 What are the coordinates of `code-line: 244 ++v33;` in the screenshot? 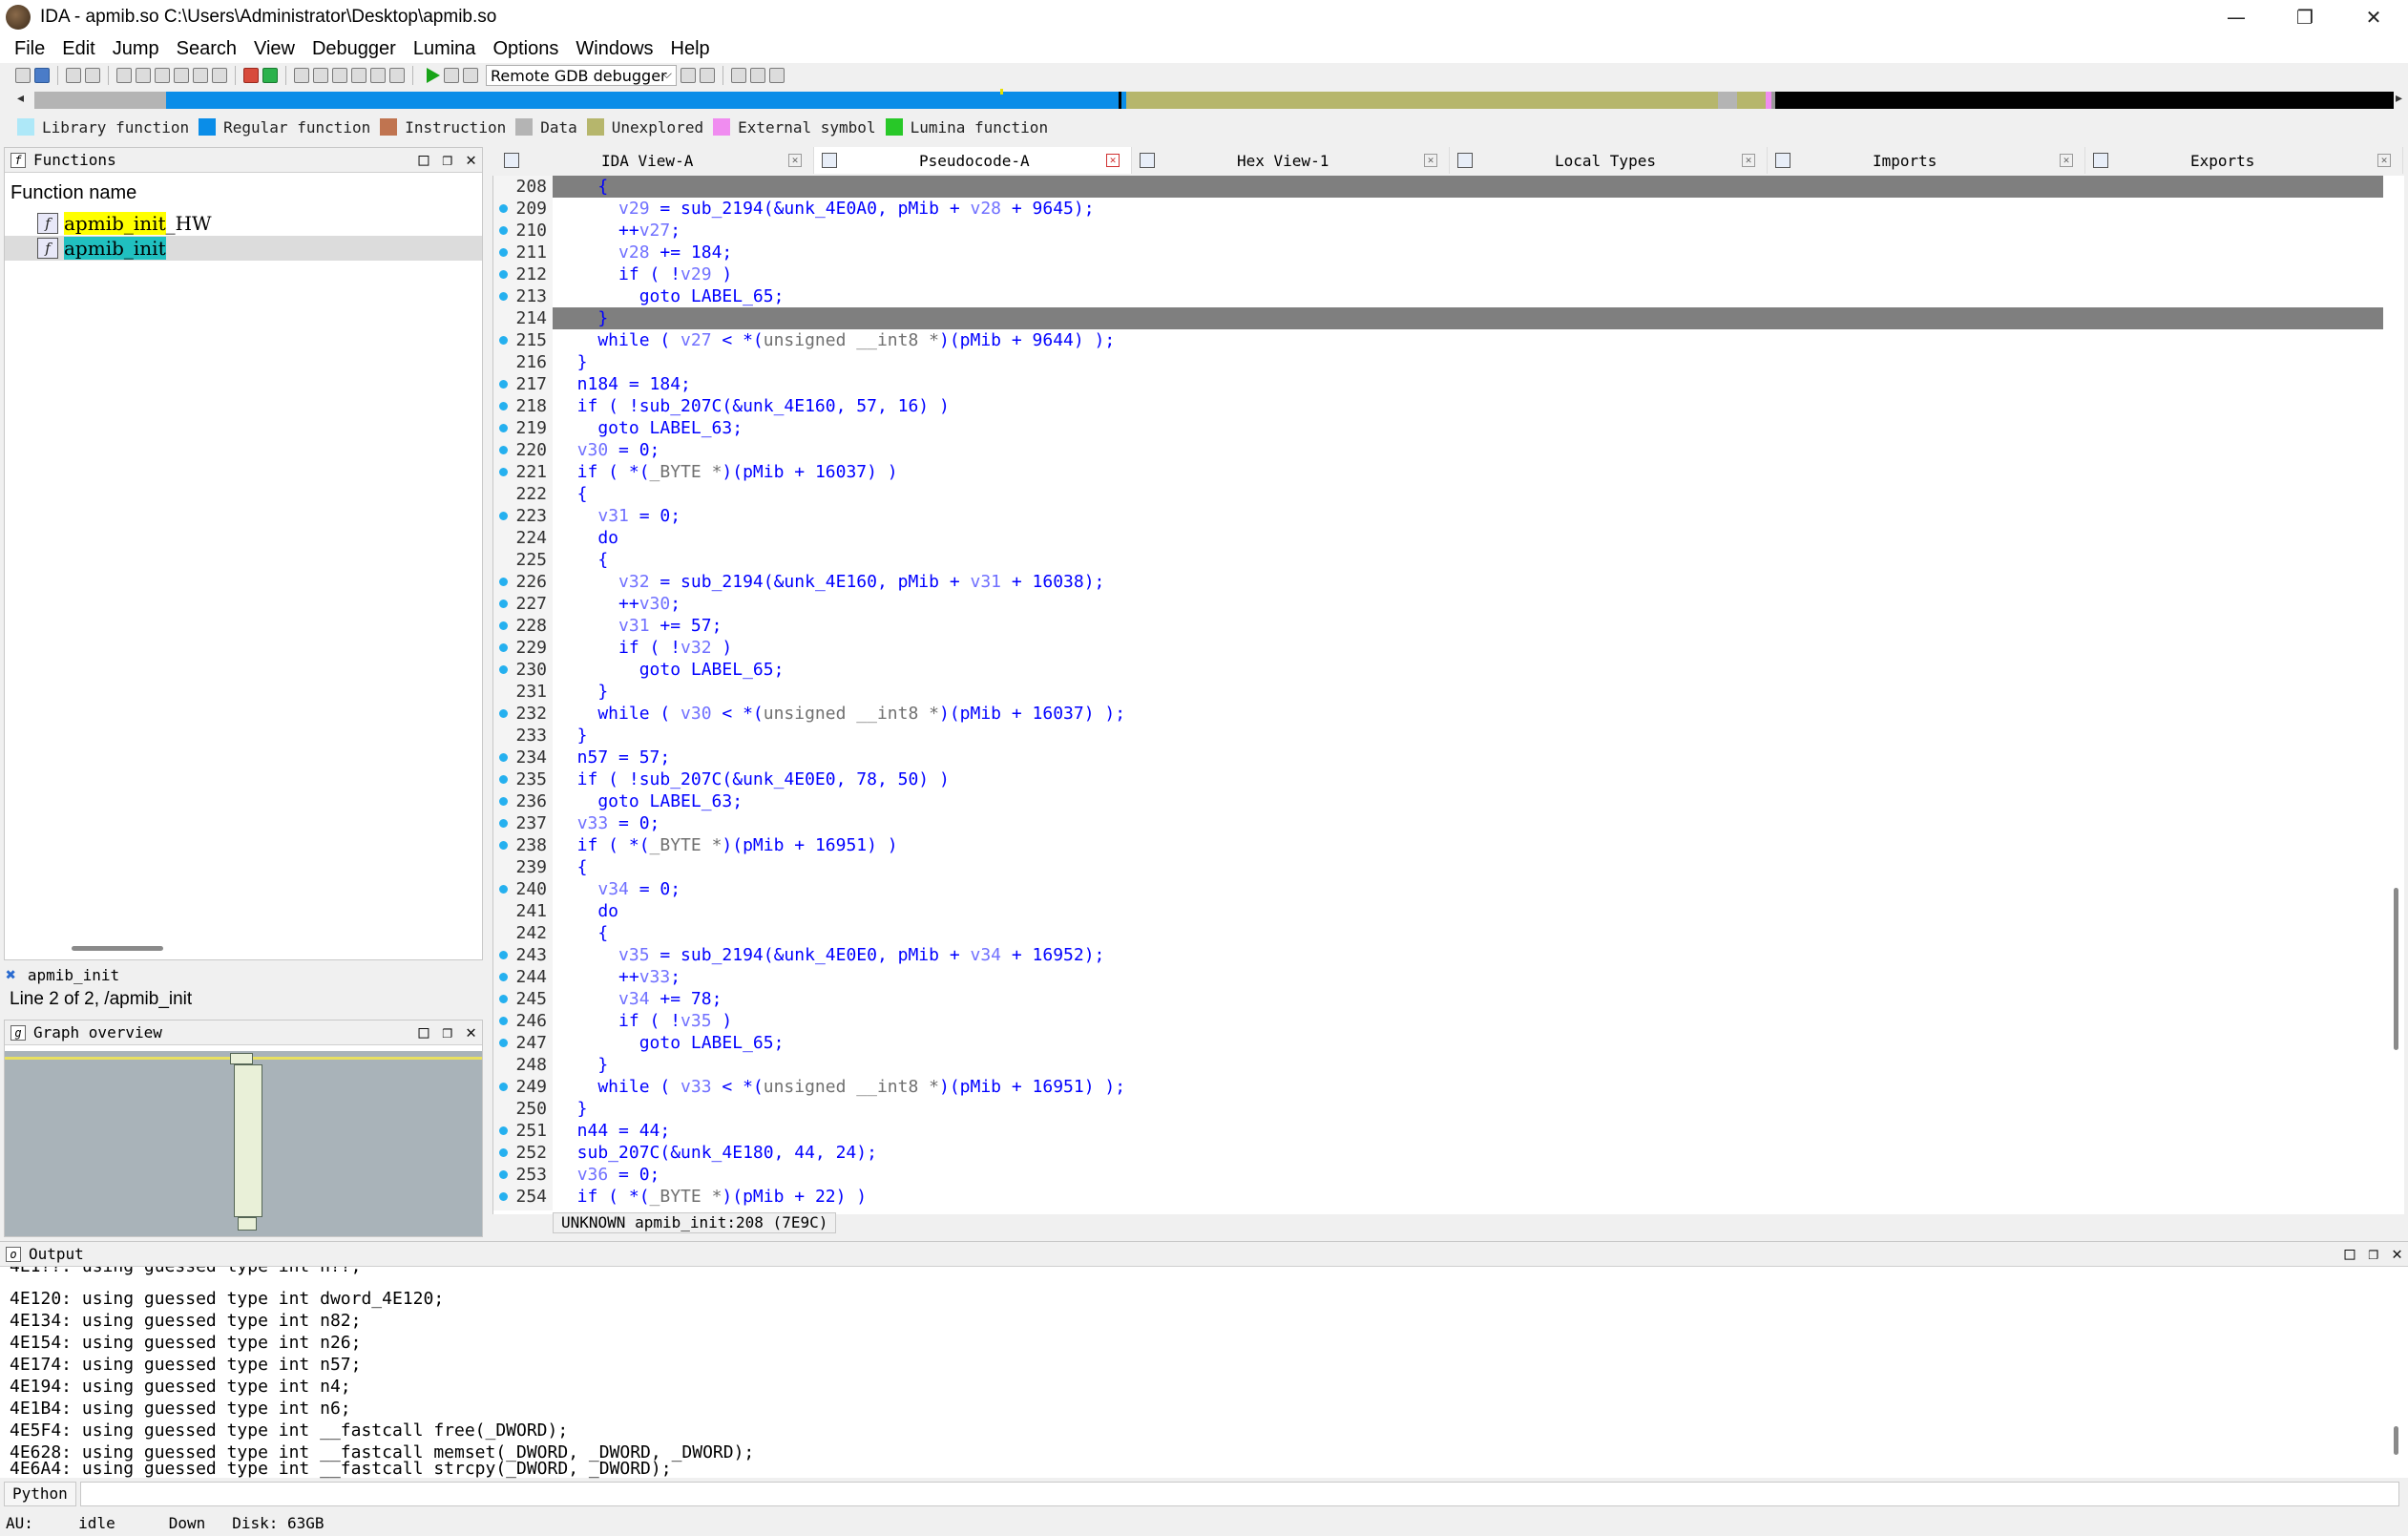 It's located at (1438, 977).